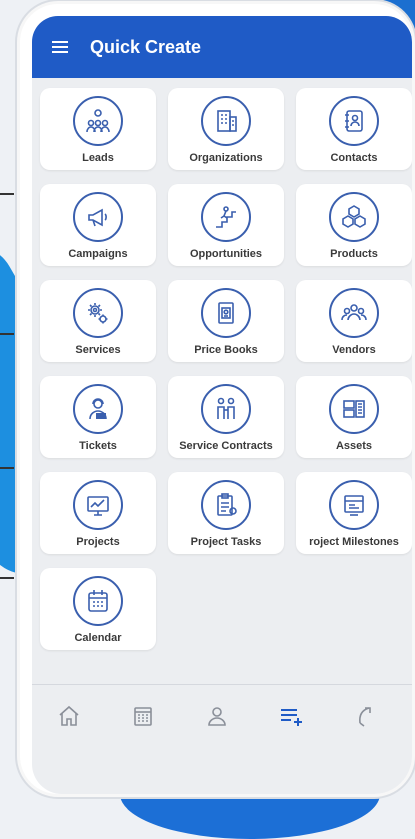  What do you see at coordinates (98, 505) in the screenshot?
I see `project-board-icon` at bounding box center [98, 505].